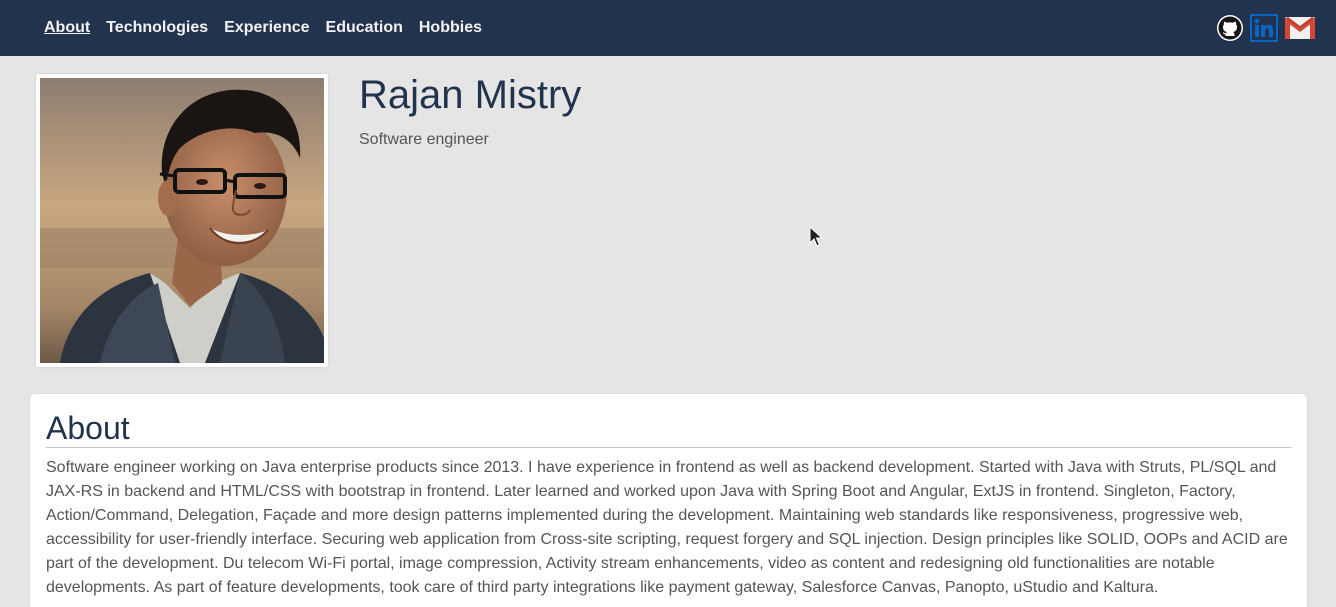  What do you see at coordinates (424, 139) in the screenshot?
I see `profile-title: Software engineer` at bounding box center [424, 139].